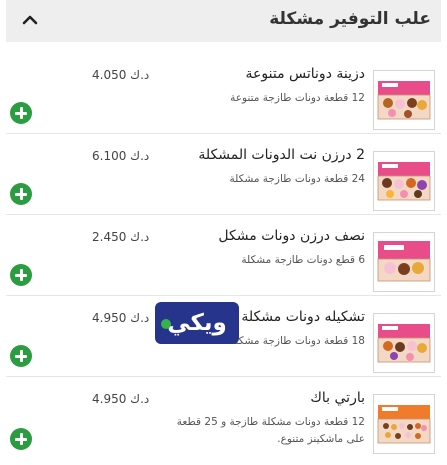 This screenshot has height=465, width=447. Describe the element at coordinates (337, 398) in the screenshot. I see `item-name: بارتي باك` at that location.